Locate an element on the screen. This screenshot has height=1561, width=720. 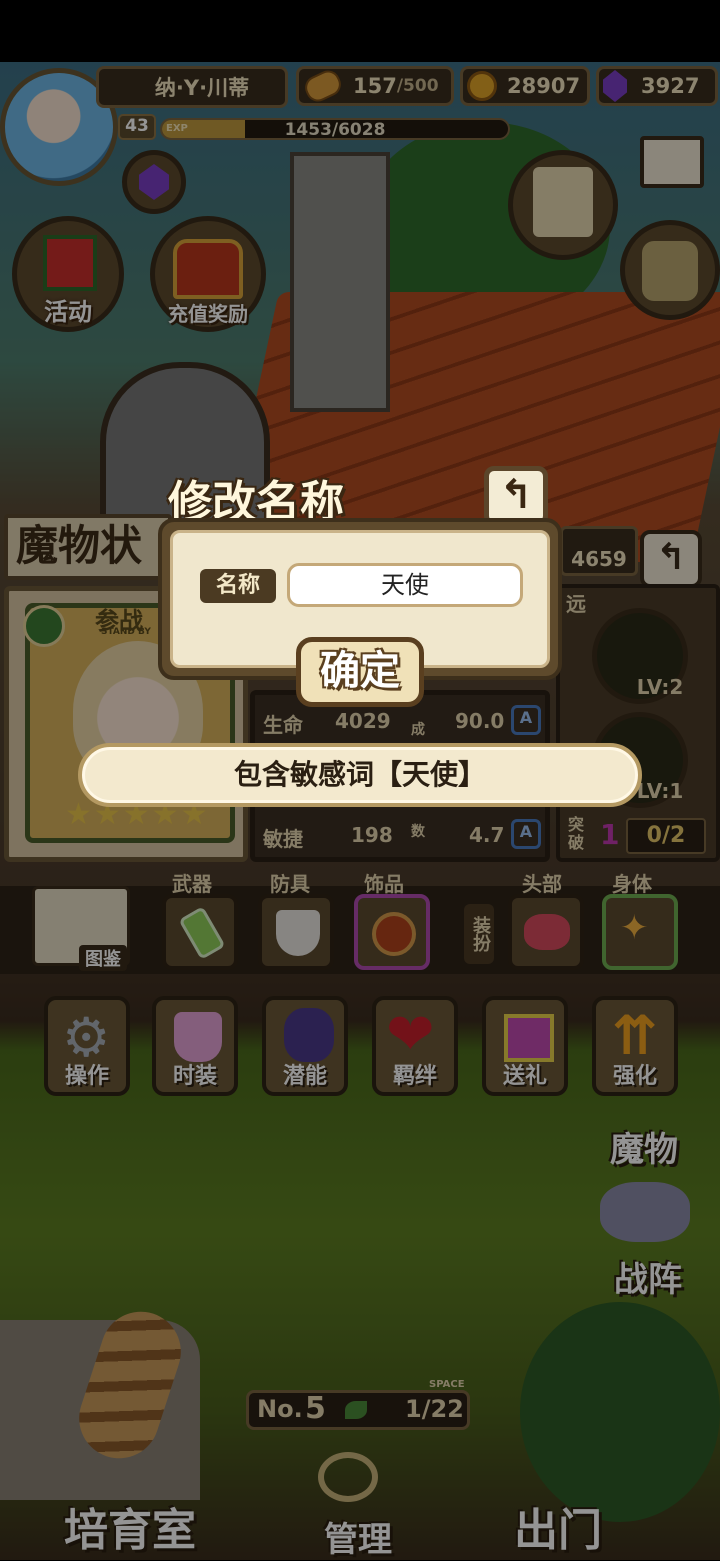
name-input: 天使 is located at coordinates (405, 585).